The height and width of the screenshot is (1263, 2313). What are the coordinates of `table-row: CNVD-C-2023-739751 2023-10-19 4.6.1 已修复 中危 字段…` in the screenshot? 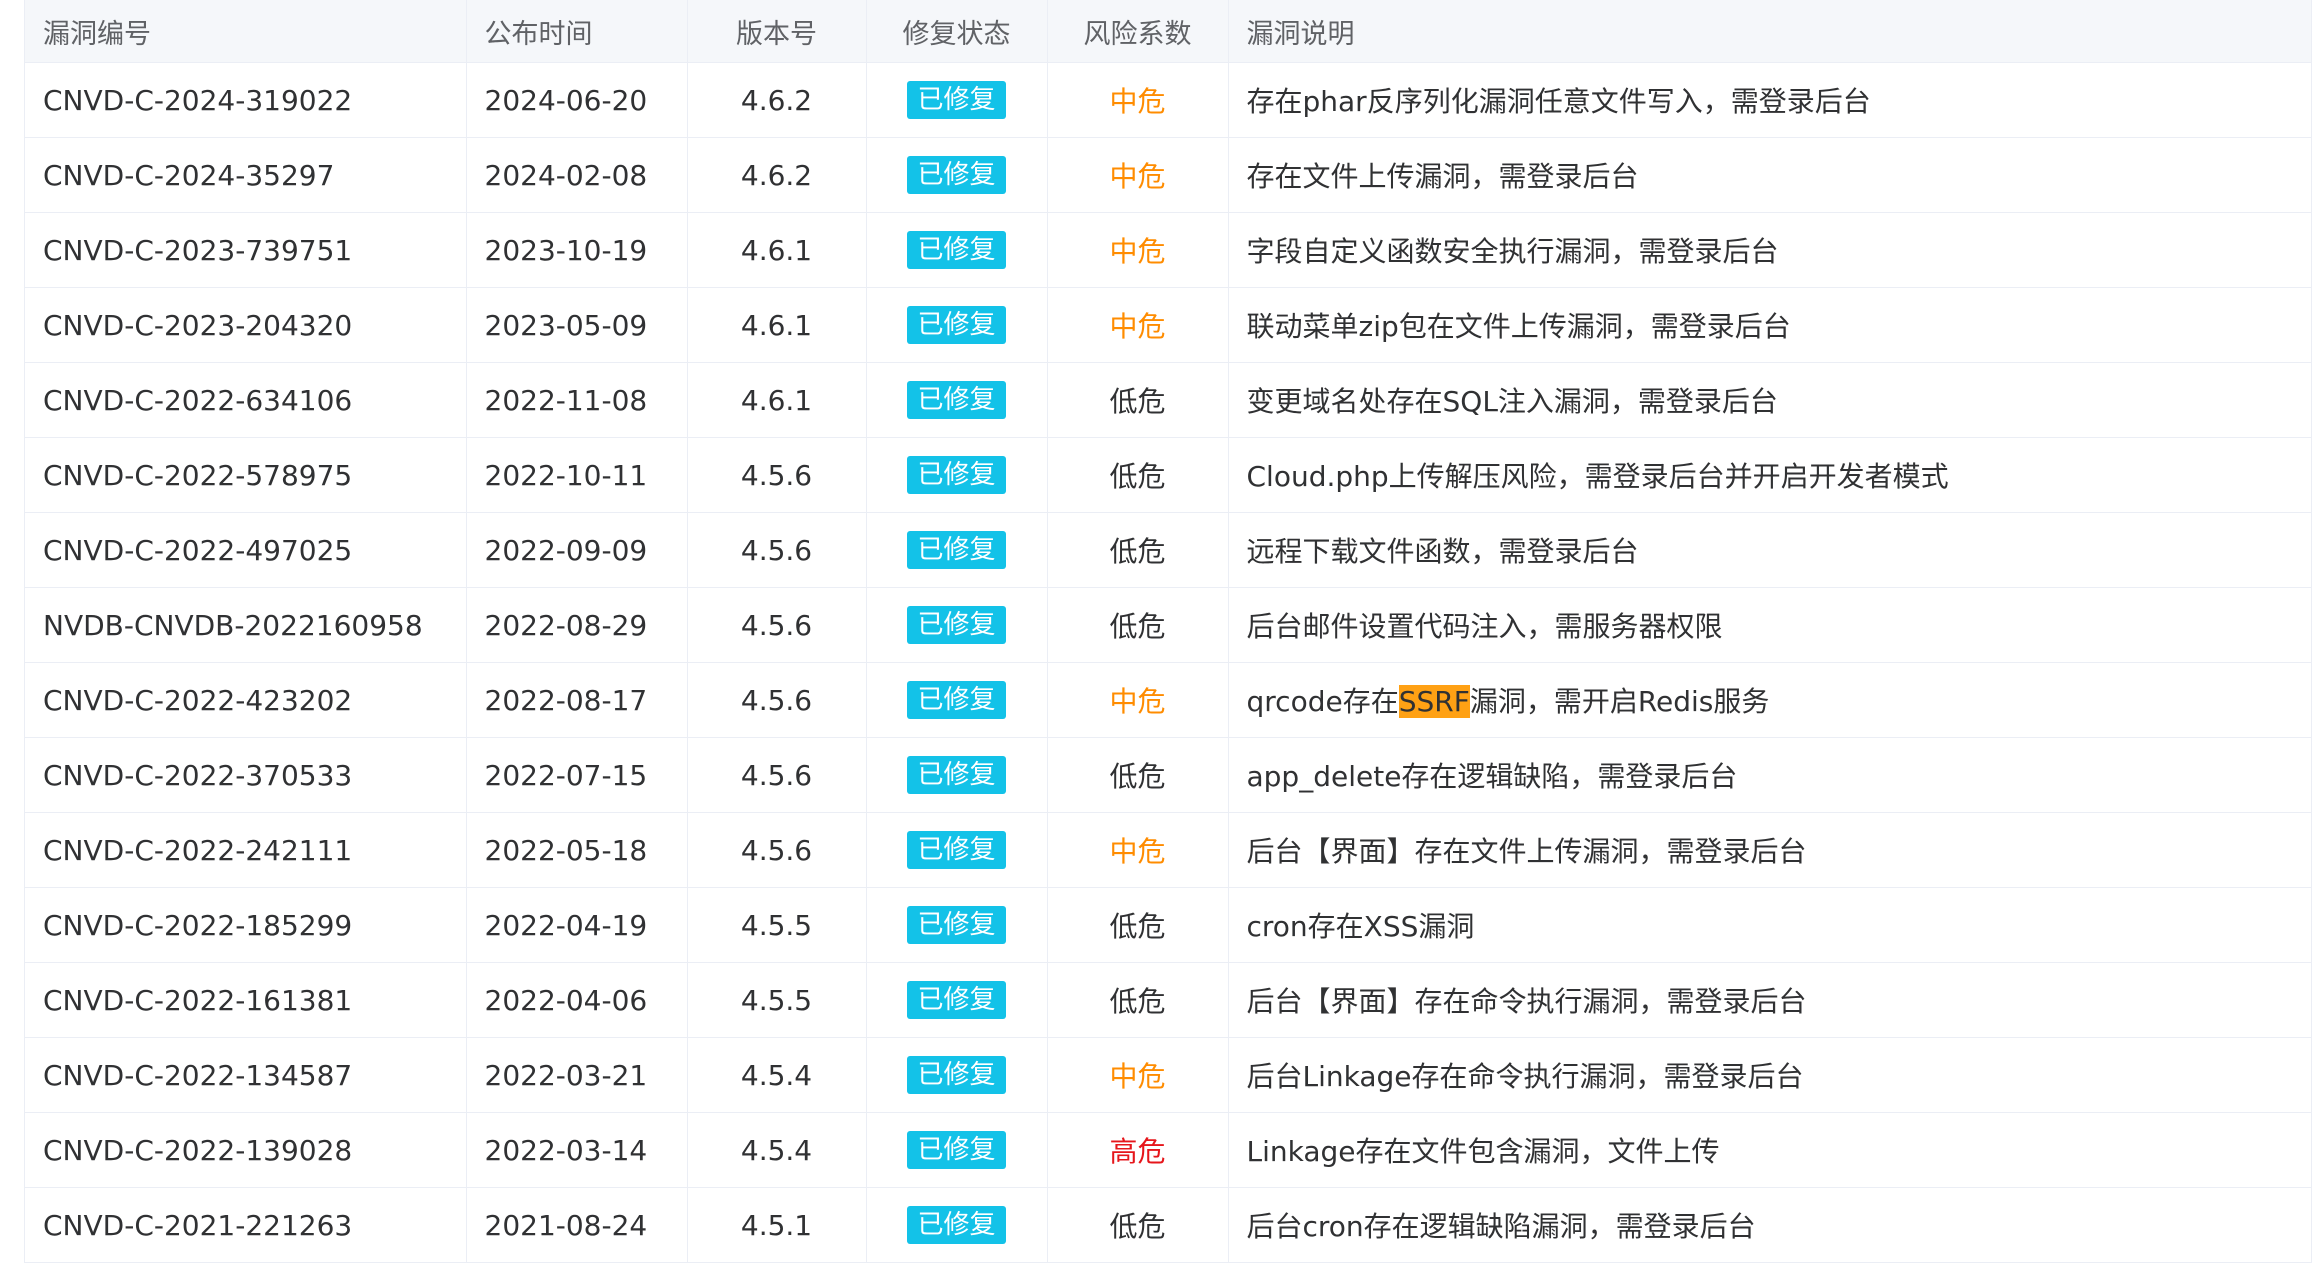 It's located at (1168, 250).